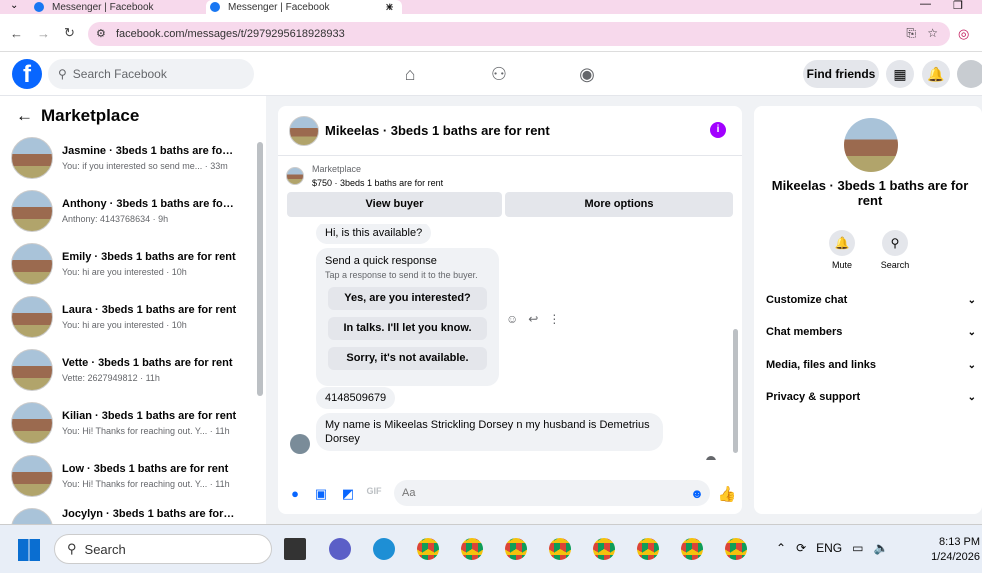 This screenshot has width=982, height=573. I want to click on site-info-icon: ⚙, so click(101, 33).